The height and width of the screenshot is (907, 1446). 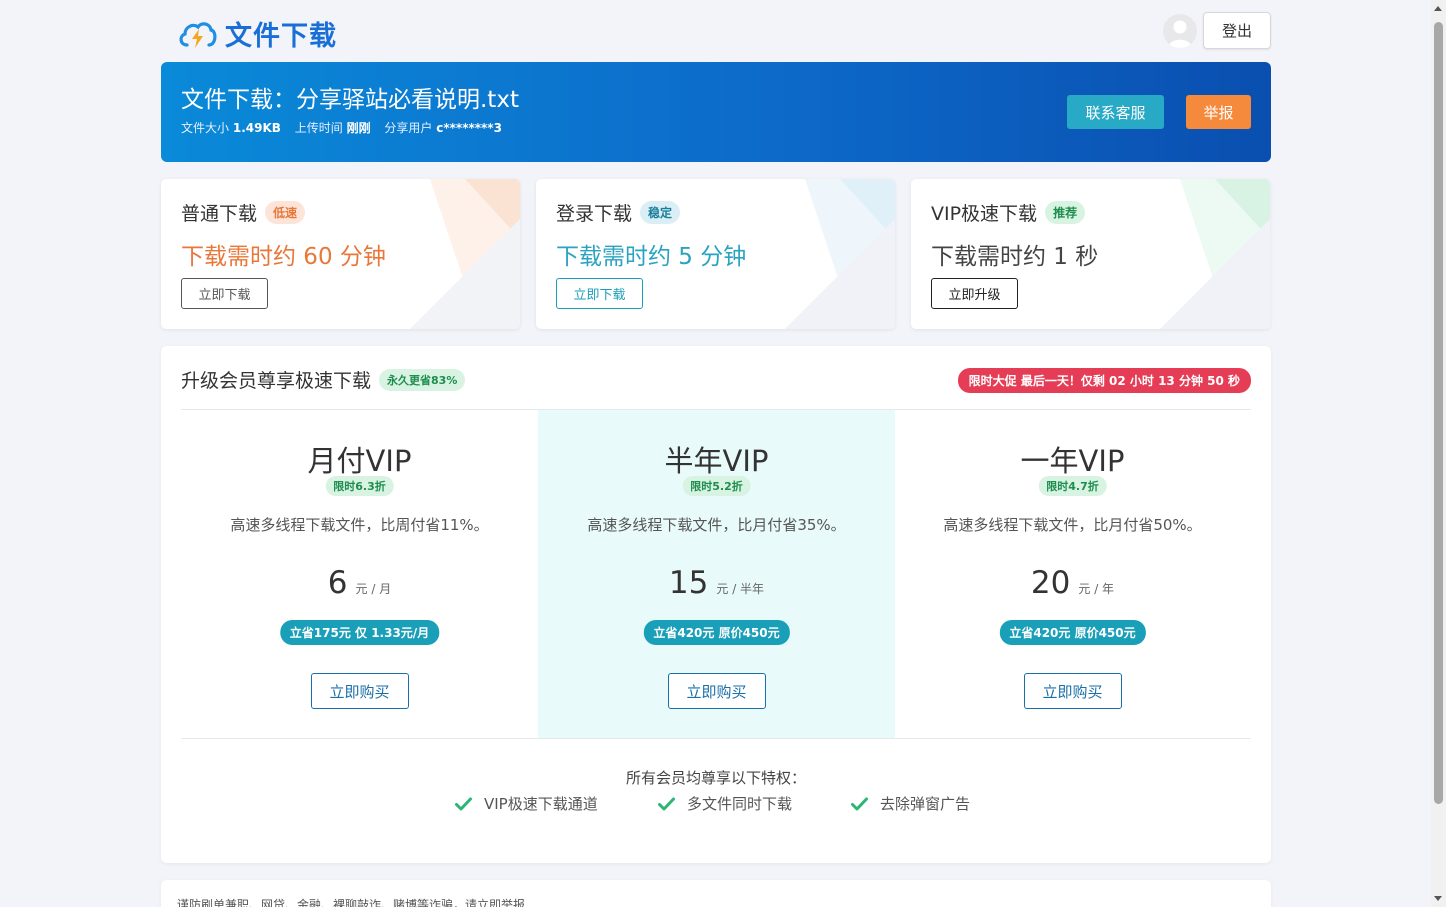 I want to click on avatar, so click(x=1180, y=31).